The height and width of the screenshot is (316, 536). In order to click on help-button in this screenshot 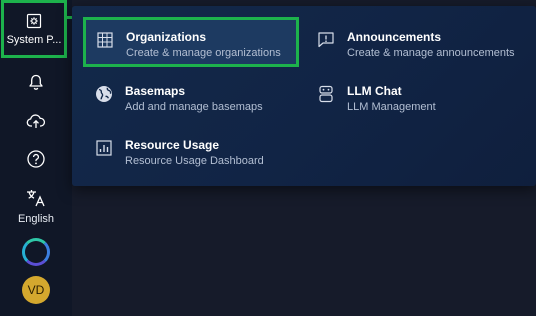, I will do `click(36, 159)`.